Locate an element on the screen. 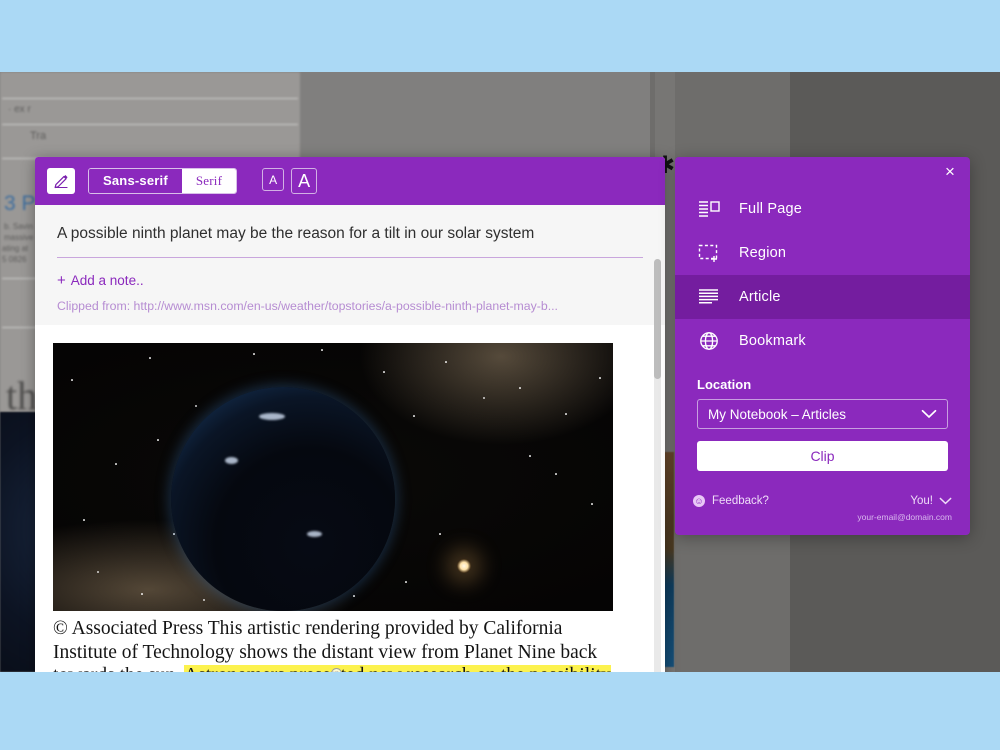 Image resolution: width=1000 pixels, height=750 pixels. notebook-select: My Notebook – Articles is located at coordinates (822, 414).